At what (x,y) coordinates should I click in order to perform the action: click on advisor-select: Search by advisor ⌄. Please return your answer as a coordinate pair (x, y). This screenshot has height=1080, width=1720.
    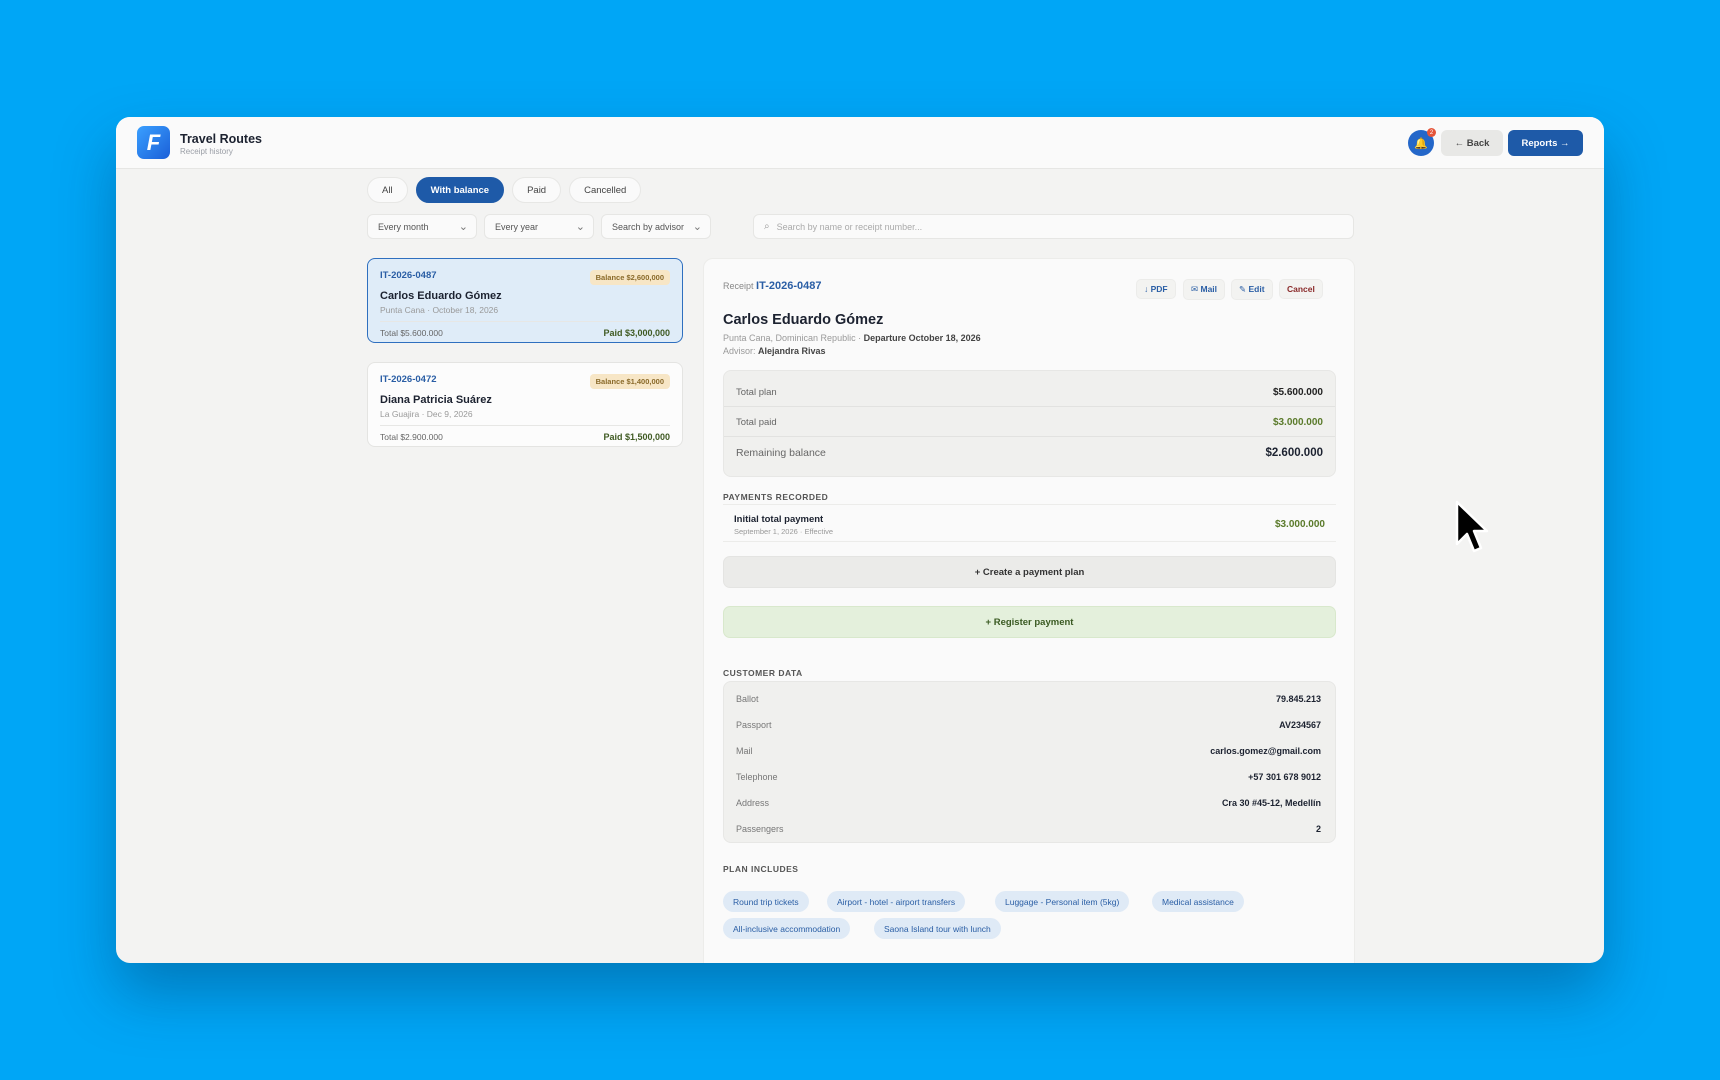
    Looking at the image, I should click on (656, 226).